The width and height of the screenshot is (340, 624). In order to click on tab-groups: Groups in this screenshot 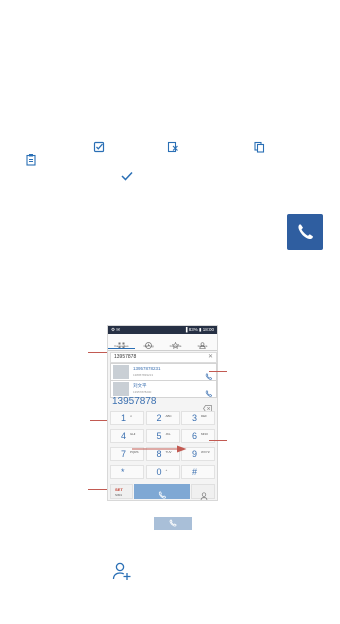, I will do `click(202, 342)`.